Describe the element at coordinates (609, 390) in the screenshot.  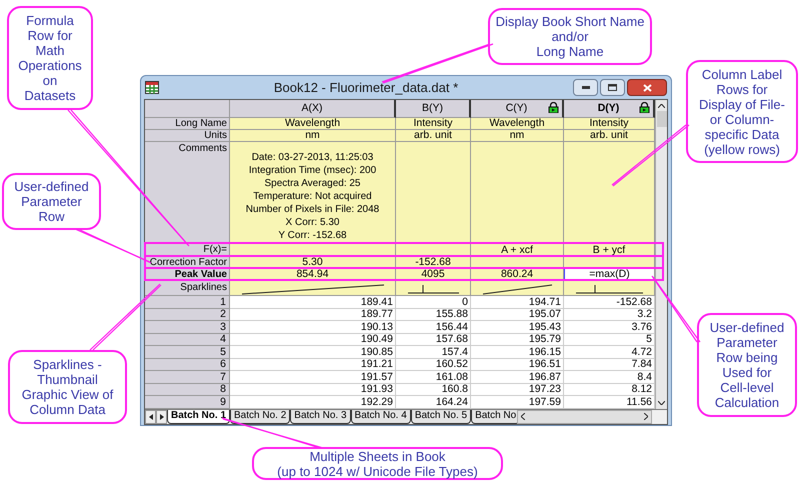
I see `table-cell: 8.12` at that location.